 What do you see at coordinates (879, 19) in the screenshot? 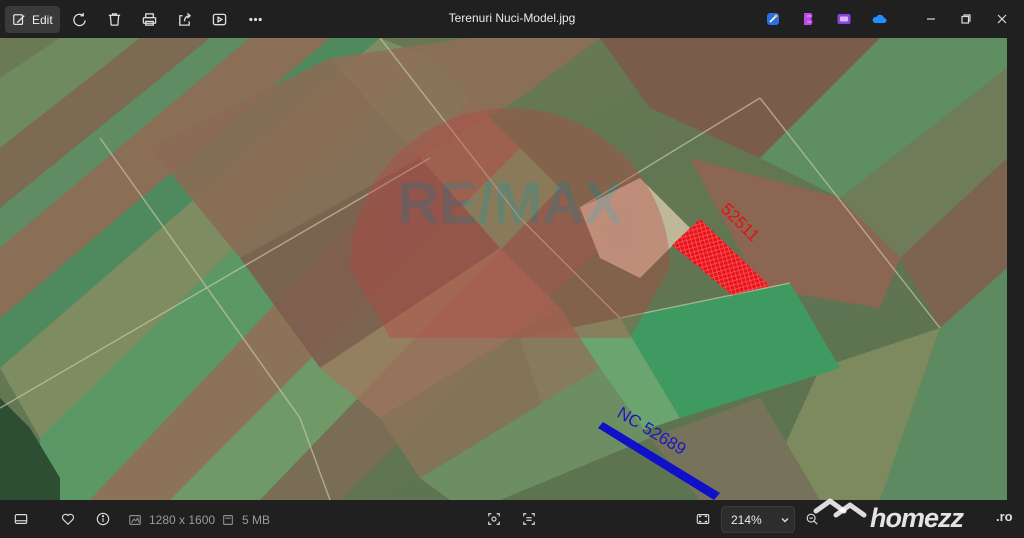
I see `onedrive-icon` at bounding box center [879, 19].